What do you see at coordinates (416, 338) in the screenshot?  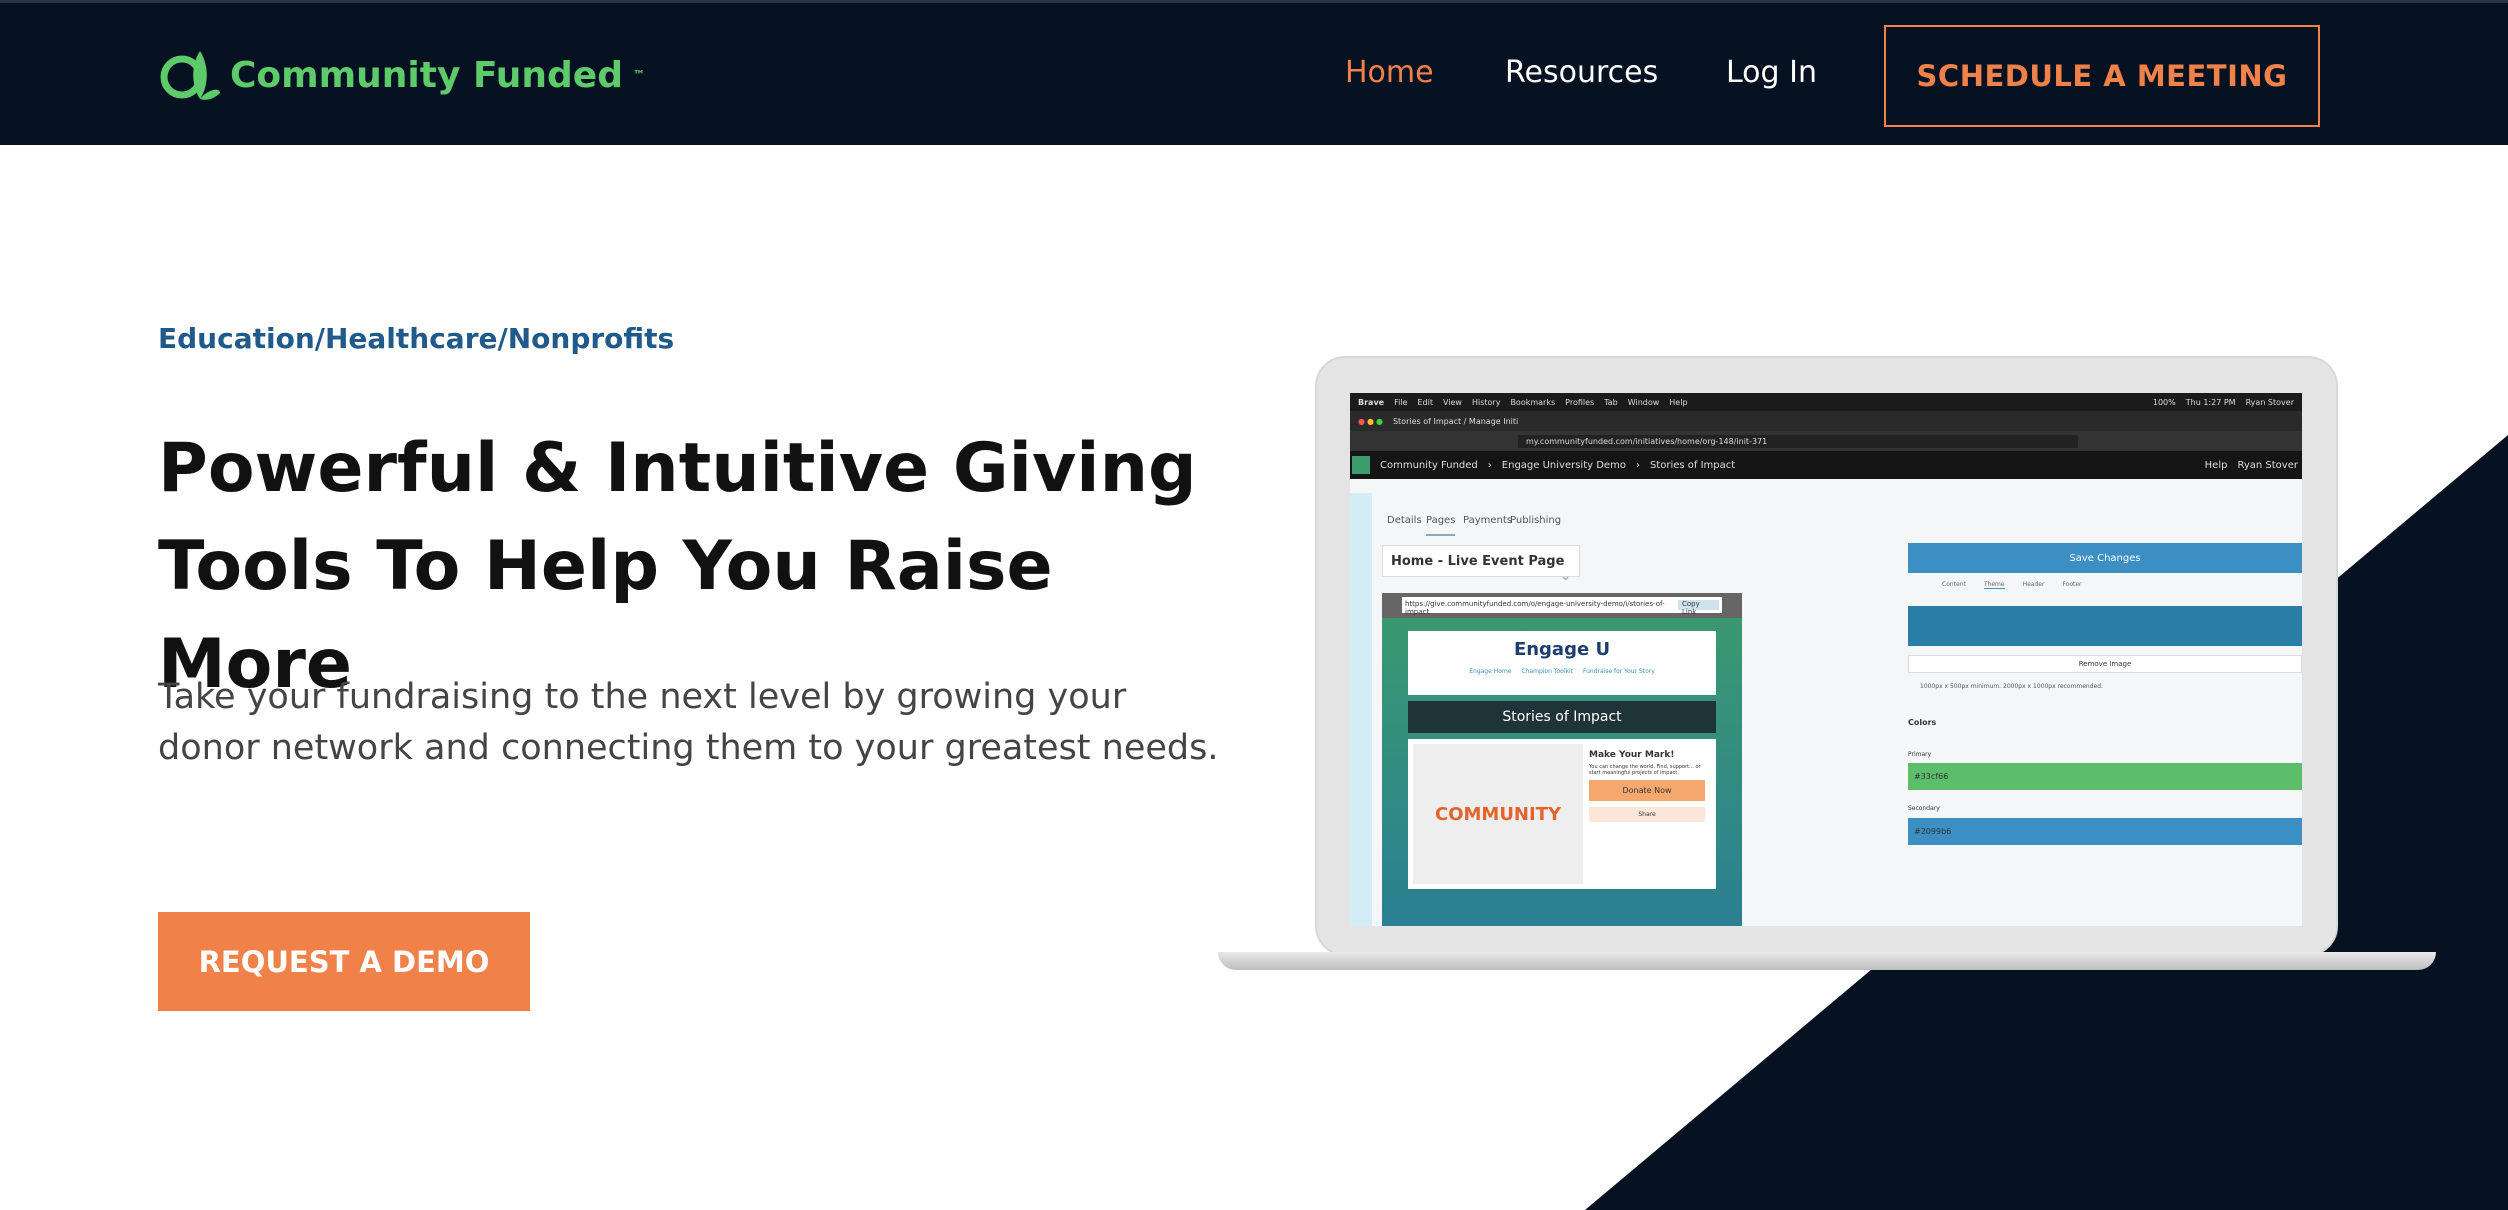 I see `hero-tagline: Education/Healthcare/Nonprofits` at bounding box center [416, 338].